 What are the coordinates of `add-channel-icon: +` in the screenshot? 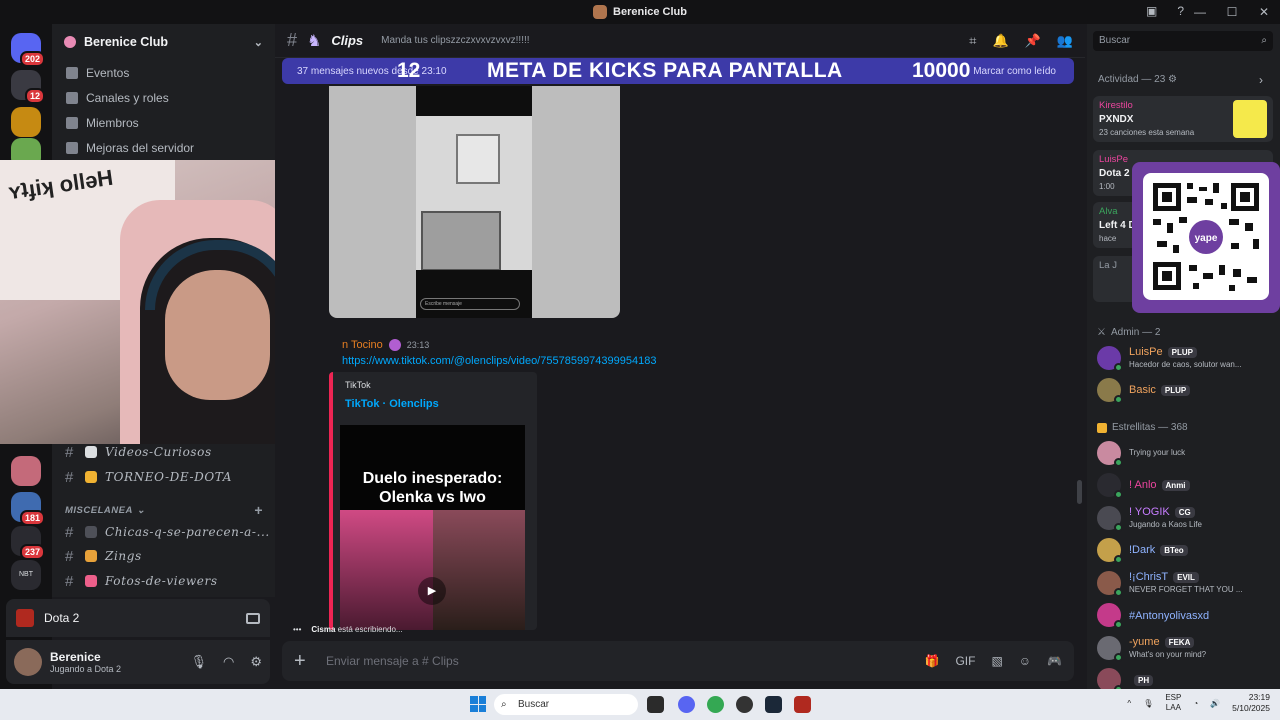 It's located at (258, 510).